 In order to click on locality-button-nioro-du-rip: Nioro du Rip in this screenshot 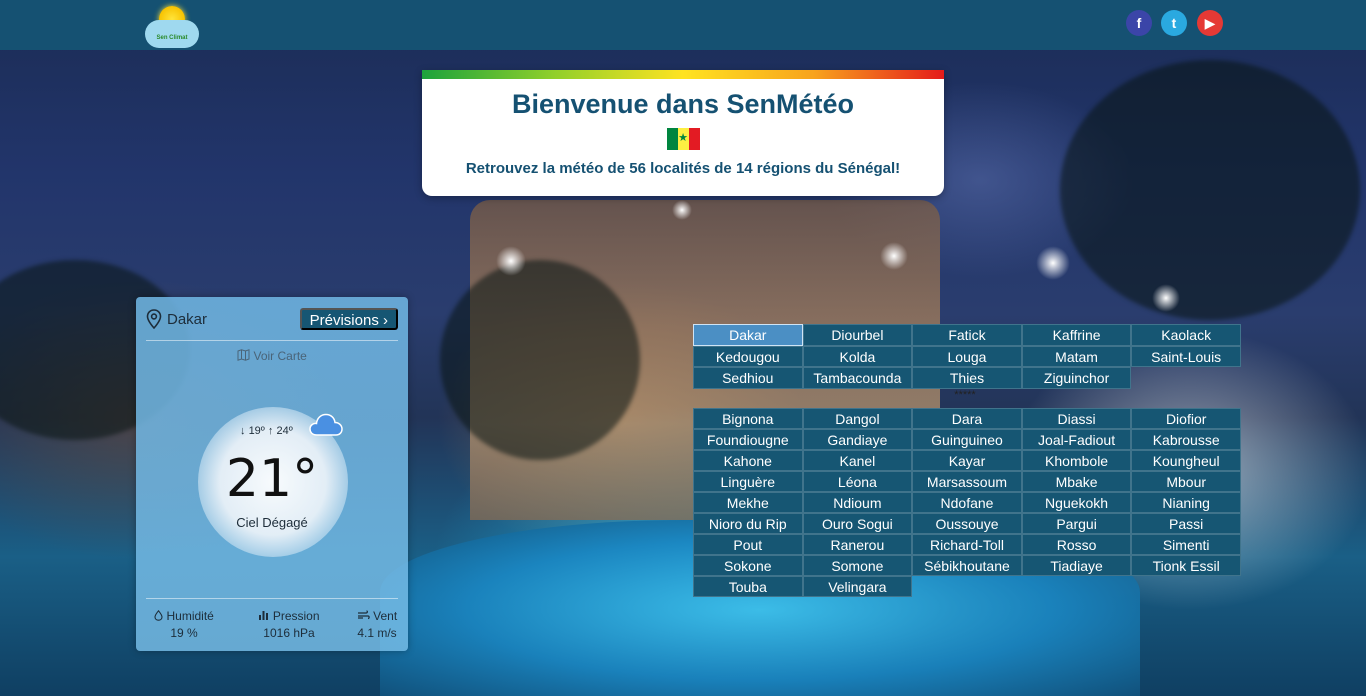, I will do `click(748, 523)`.